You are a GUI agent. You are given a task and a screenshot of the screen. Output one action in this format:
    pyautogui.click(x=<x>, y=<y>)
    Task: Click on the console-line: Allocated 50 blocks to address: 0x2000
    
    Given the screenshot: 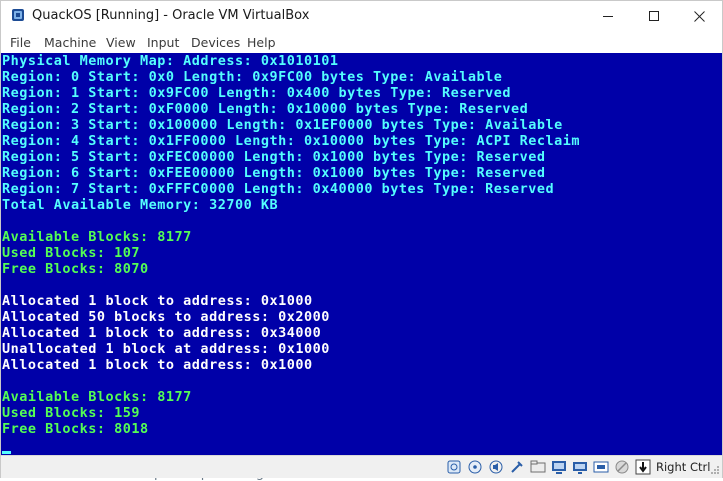 What is the action you would take?
    pyautogui.click(x=166, y=317)
    